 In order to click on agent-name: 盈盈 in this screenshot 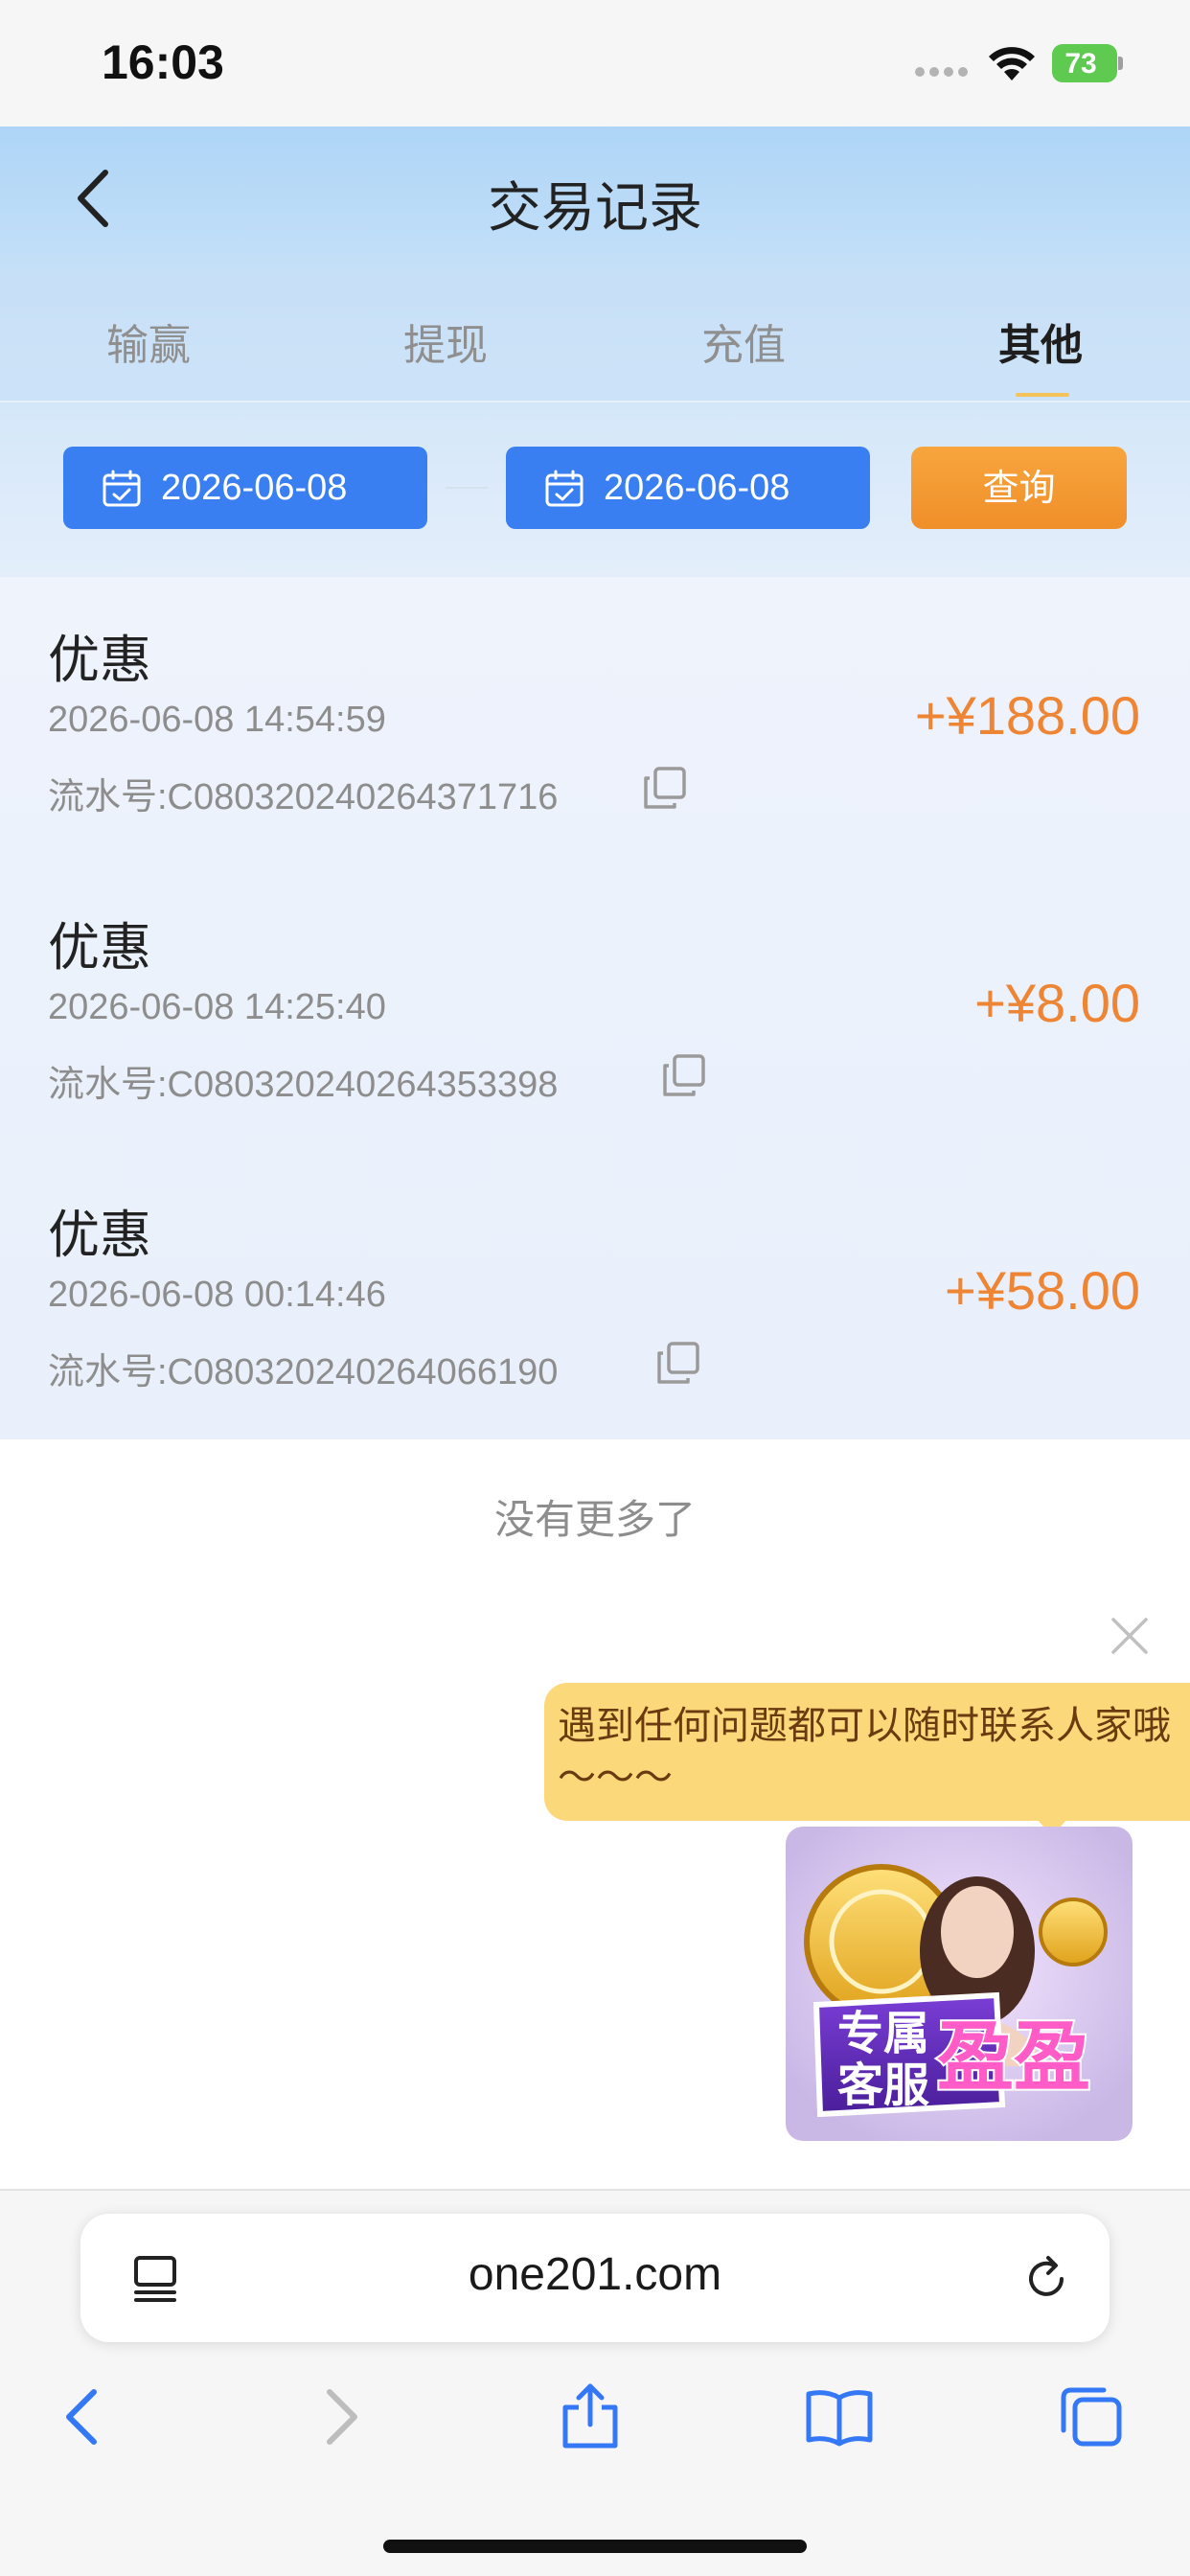, I will do `click(1014, 2057)`.